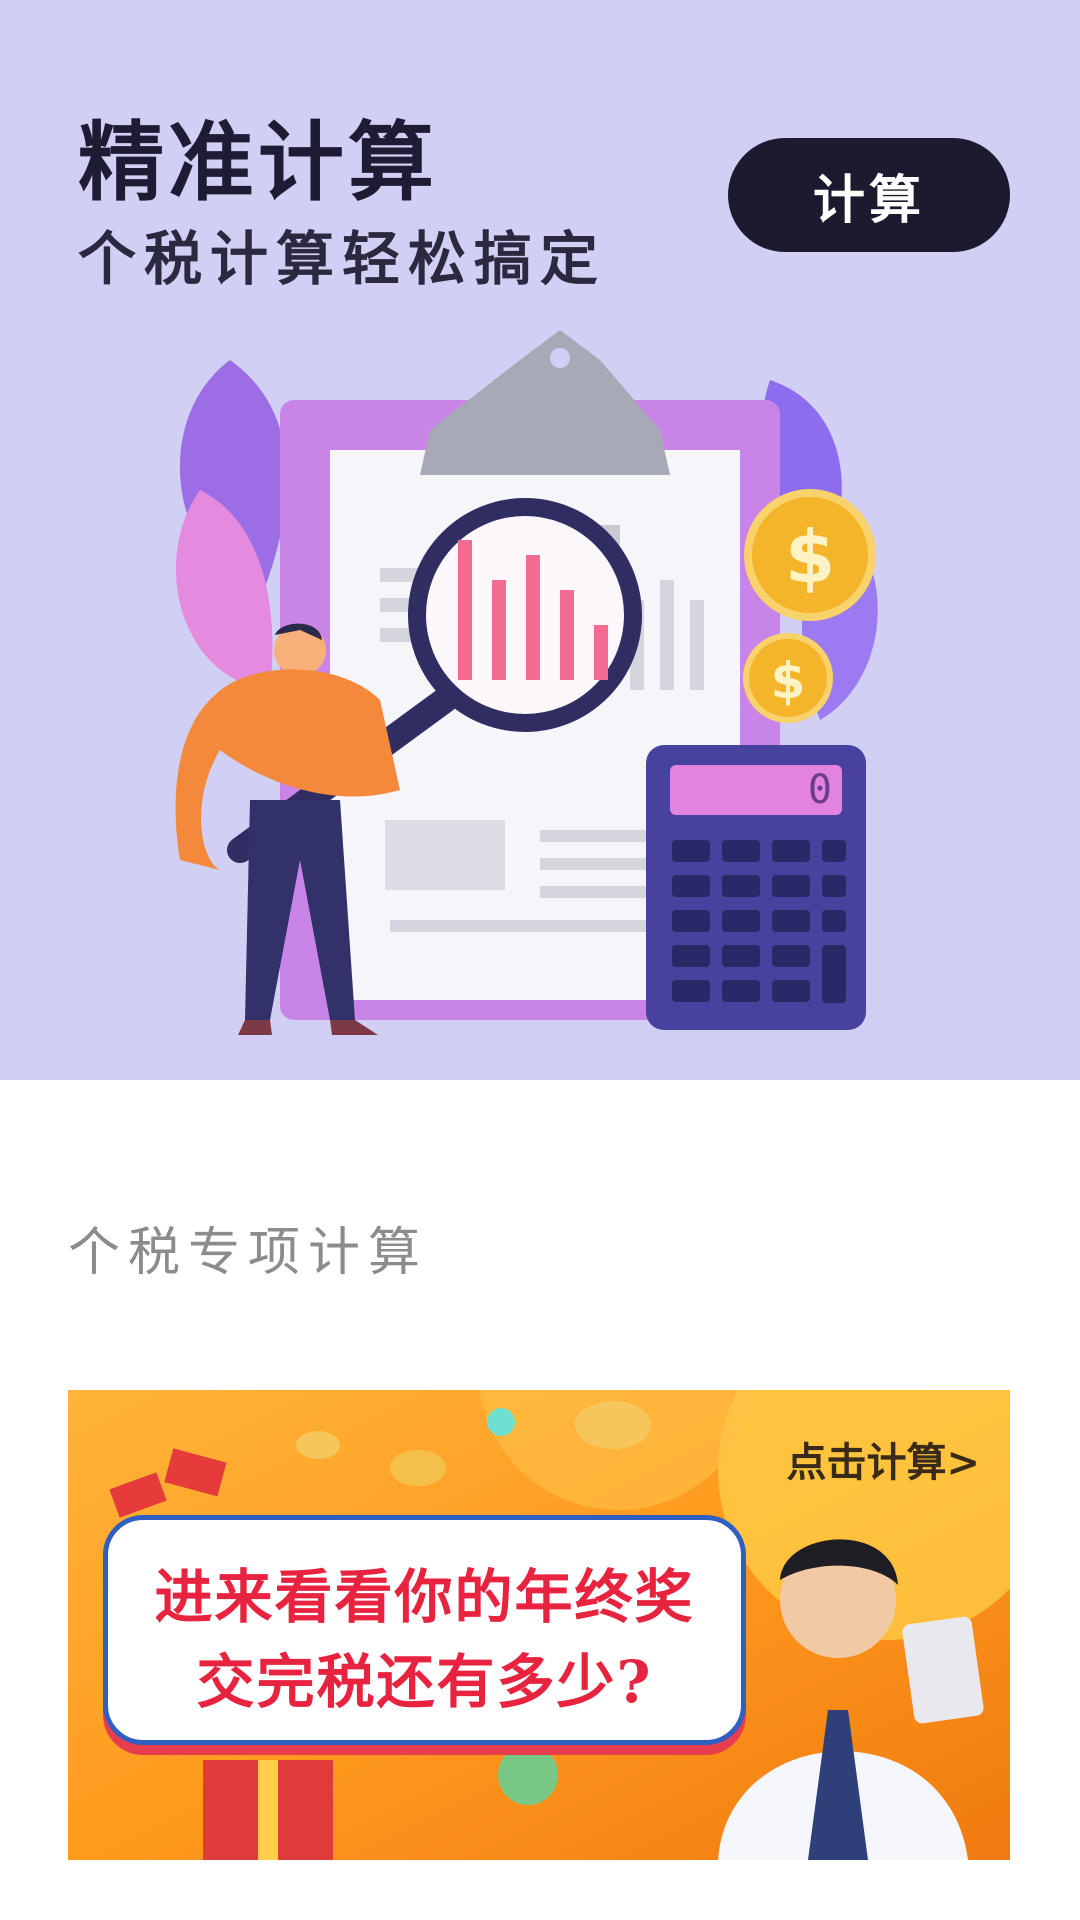 Image resolution: width=1080 pixels, height=1920 pixels. What do you see at coordinates (869, 195) in the screenshot?
I see `calculate-button: 计算` at bounding box center [869, 195].